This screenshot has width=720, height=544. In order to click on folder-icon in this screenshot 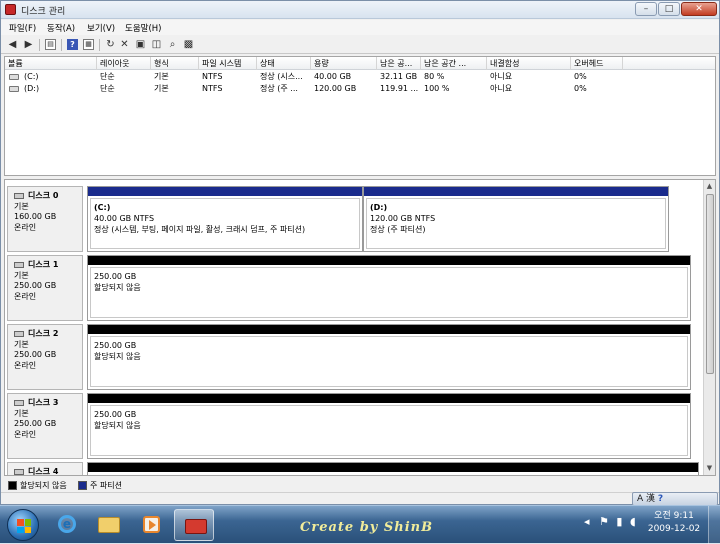, I will do `click(109, 525)`.